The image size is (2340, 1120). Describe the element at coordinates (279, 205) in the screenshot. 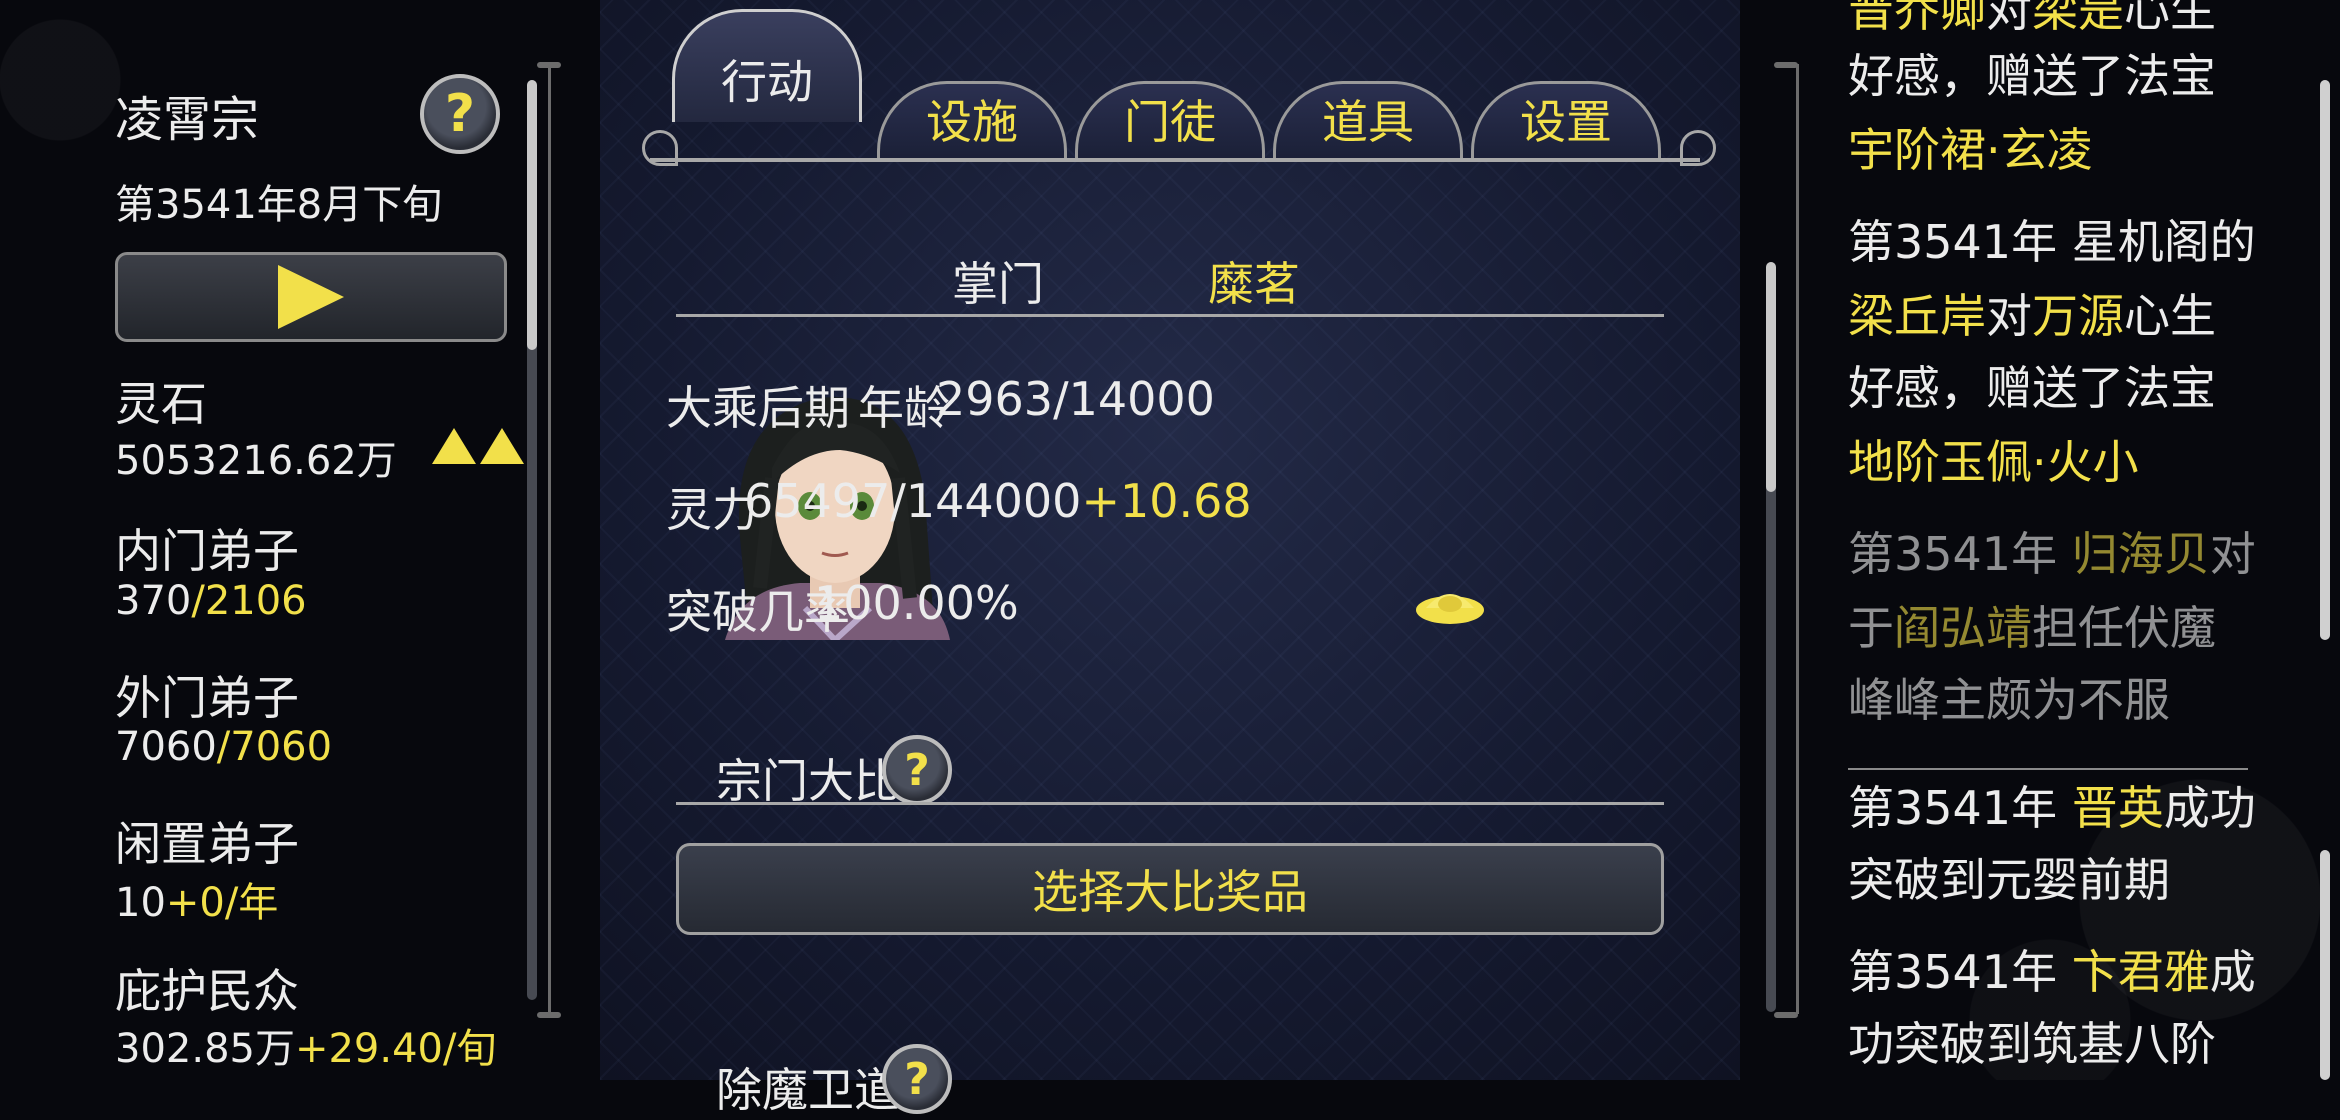

I see `game-date: 第3541年8月下旬` at that location.